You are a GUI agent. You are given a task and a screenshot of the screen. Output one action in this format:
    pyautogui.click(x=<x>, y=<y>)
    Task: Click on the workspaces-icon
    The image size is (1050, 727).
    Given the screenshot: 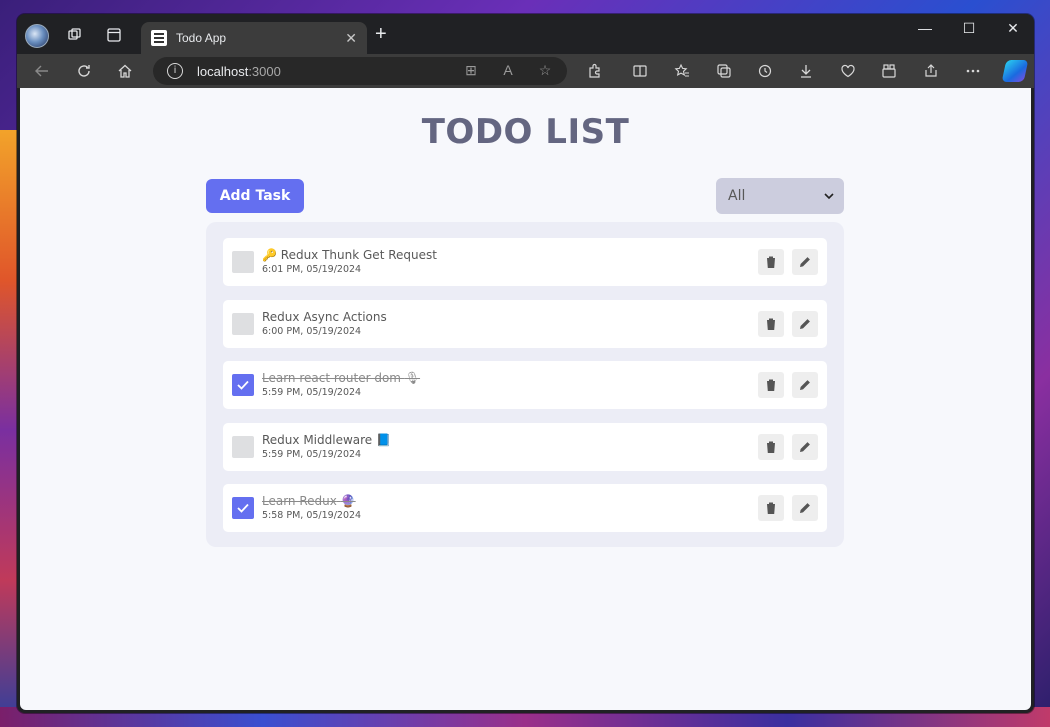 What is the action you would take?
    pyautogui.click(x=75, y=35)
    